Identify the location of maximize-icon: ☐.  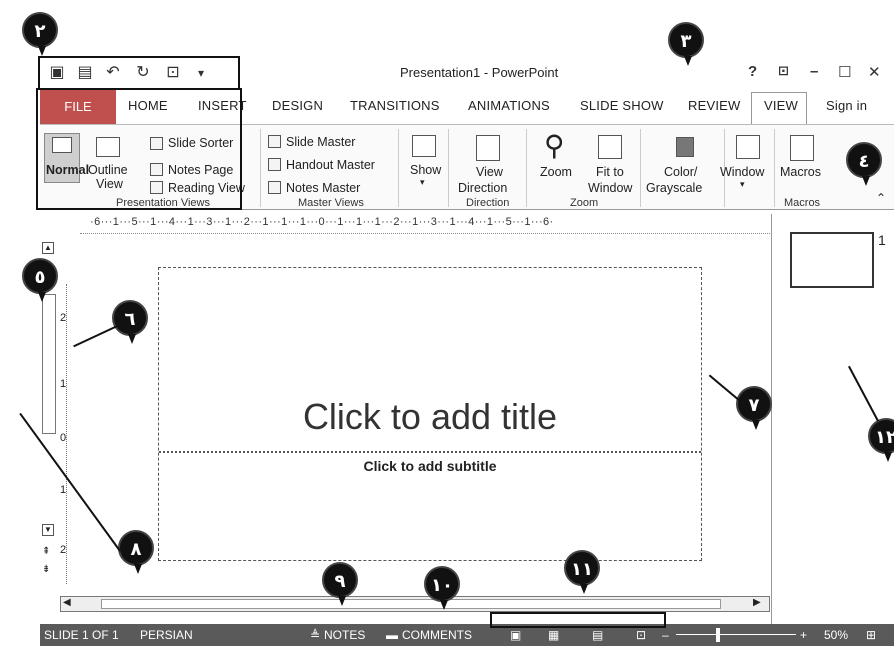
(844, 72).